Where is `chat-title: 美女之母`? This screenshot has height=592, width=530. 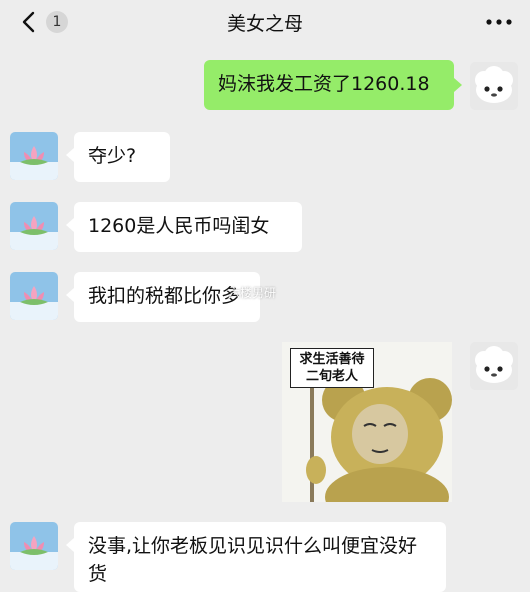 chat-title: 美女之母 is located at coordinates (264, 24).